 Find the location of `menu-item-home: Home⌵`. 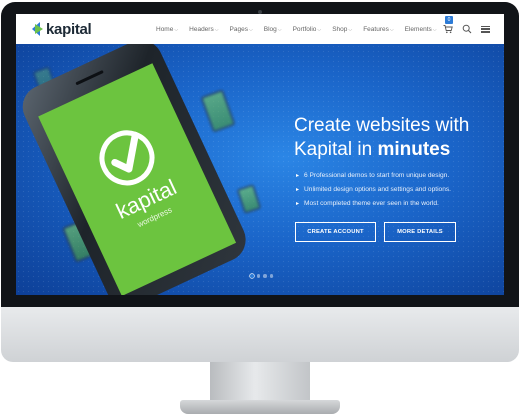

menu-item-home: Home⌵ is located at coordinates (167, 29).